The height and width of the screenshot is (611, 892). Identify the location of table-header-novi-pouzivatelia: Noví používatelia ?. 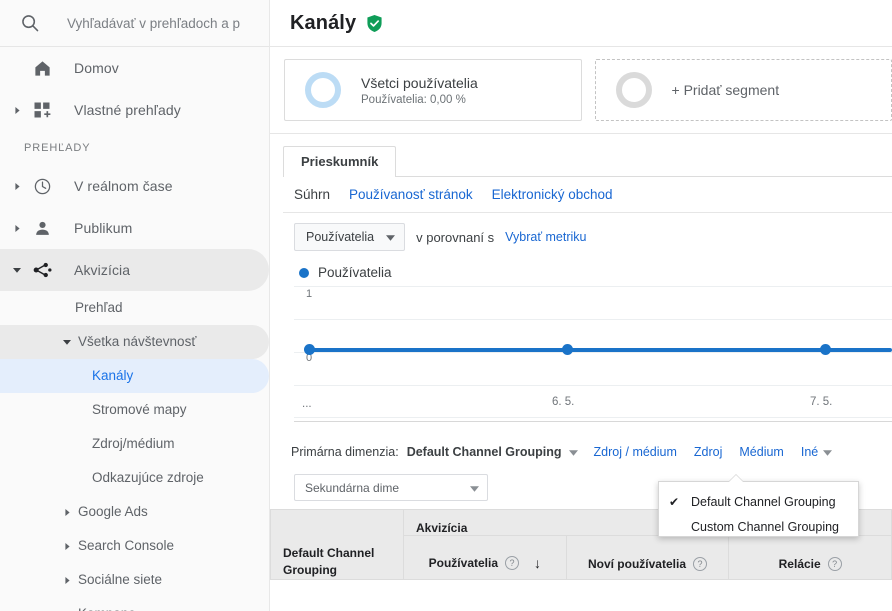
(647, 557).